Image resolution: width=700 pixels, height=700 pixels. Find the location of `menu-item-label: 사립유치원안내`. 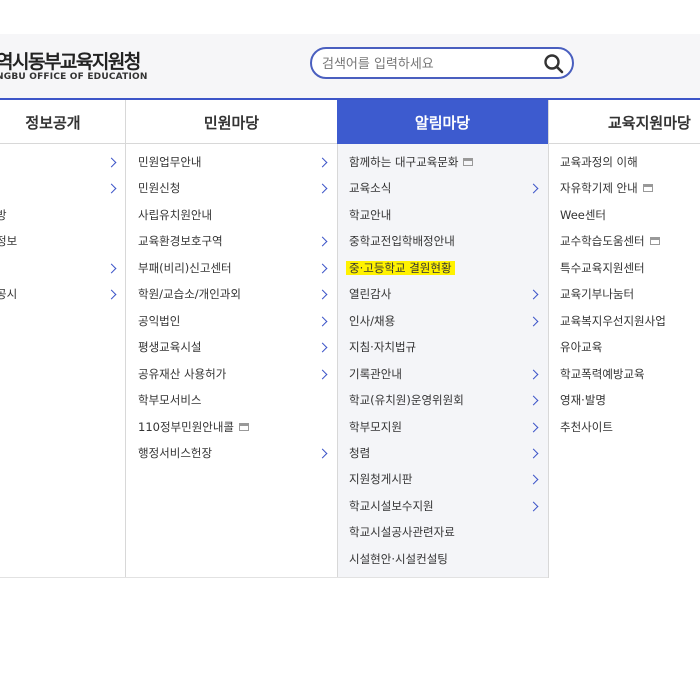

menu-item-label: 사립유치원안내 is located at coordinates (175, 215).